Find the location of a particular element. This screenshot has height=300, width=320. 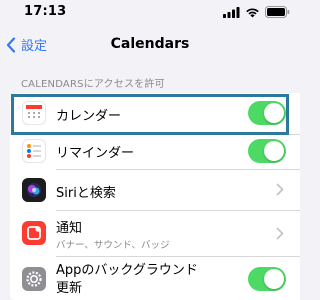

reminders-app-icon is located at coordinates (34, 151).